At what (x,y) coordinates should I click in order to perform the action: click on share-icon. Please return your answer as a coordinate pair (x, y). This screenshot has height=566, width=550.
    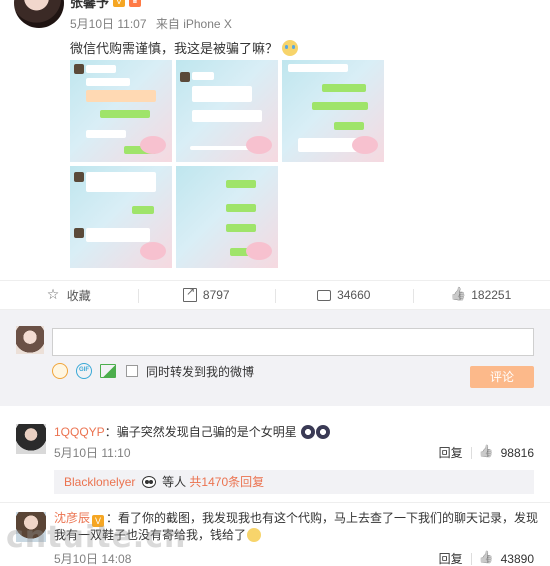
    Looking at the image, I should click on (189, 293).